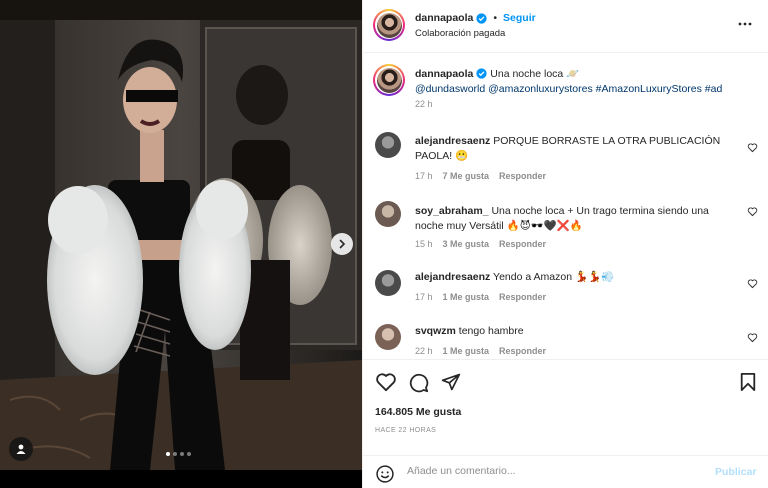  What do you see at coordinates (452, 211) in the screenshot?
I see `comment-username: soy_abraham_` at bounding box center [452, 211].